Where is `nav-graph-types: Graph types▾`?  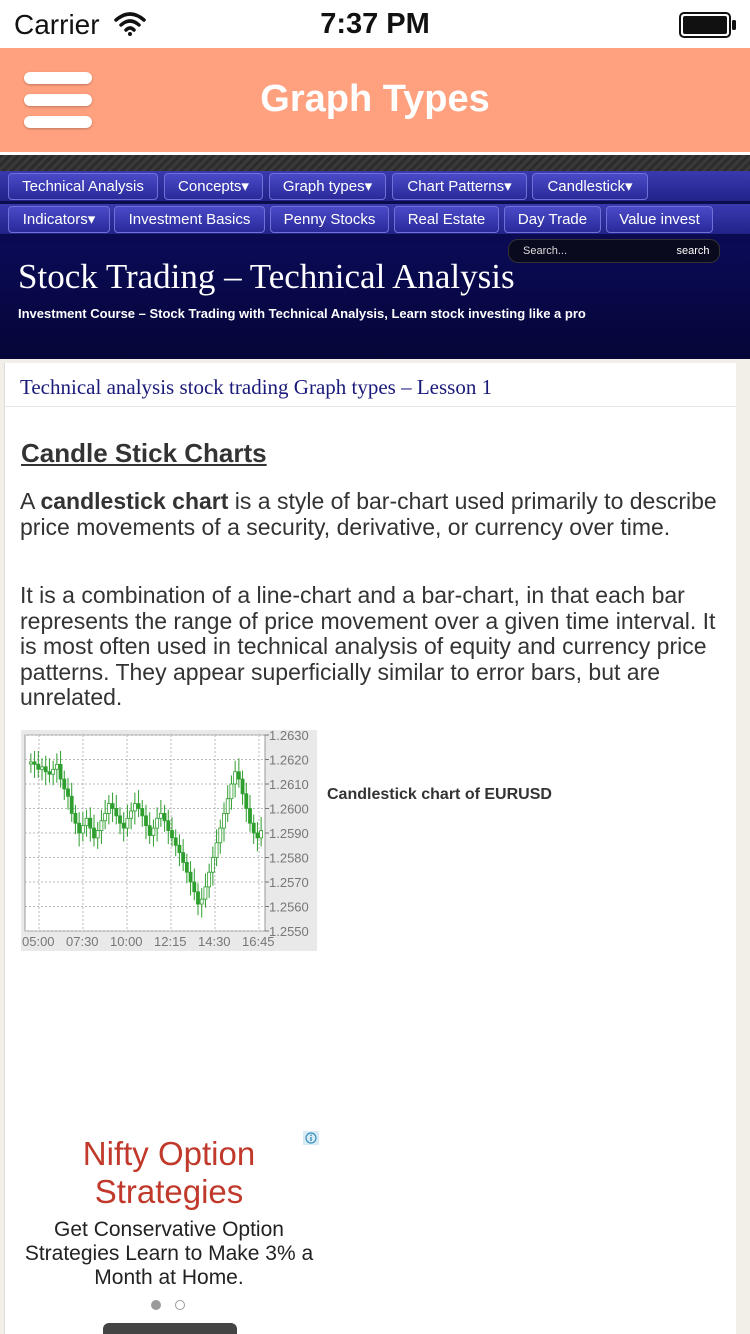 nav-graph-types: Graph types▾ is located at coordinates (327, 186).